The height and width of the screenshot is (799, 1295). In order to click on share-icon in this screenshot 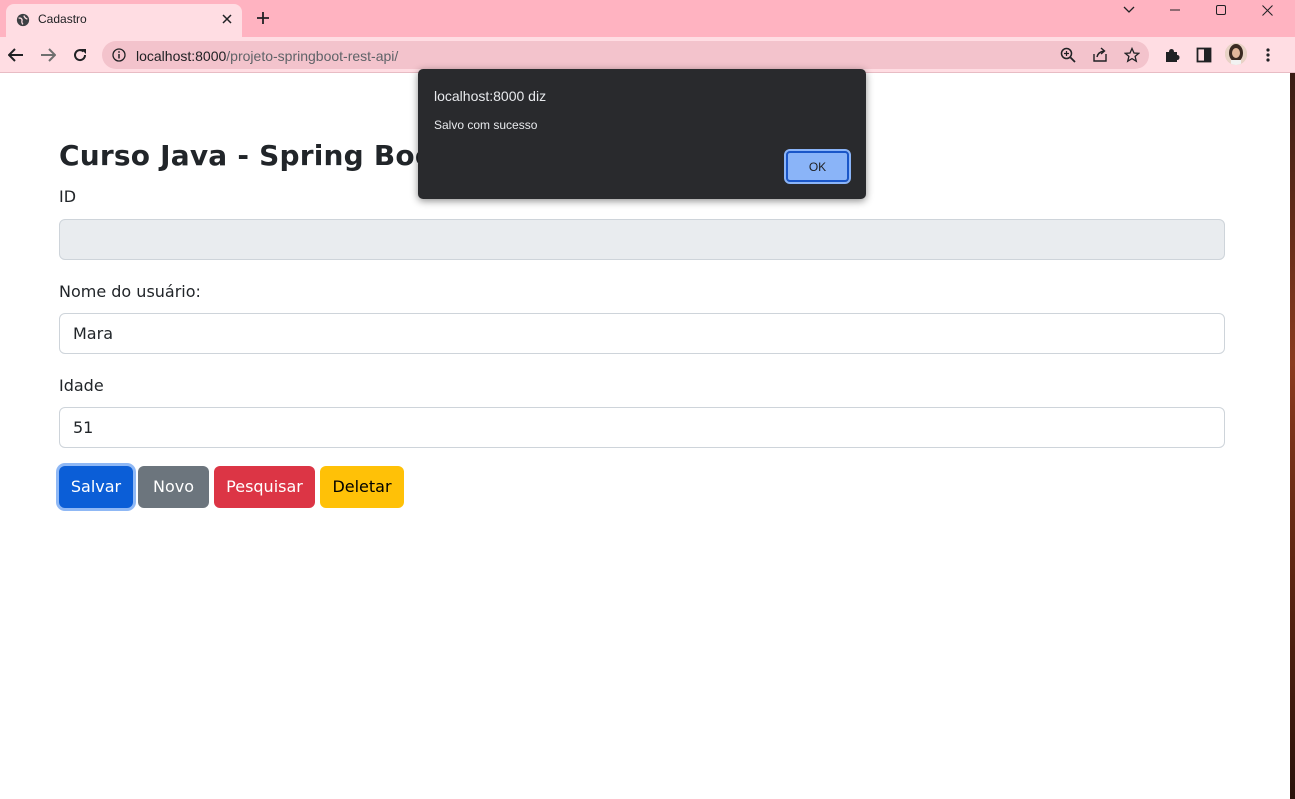, I will do `click(1100, 55)`.